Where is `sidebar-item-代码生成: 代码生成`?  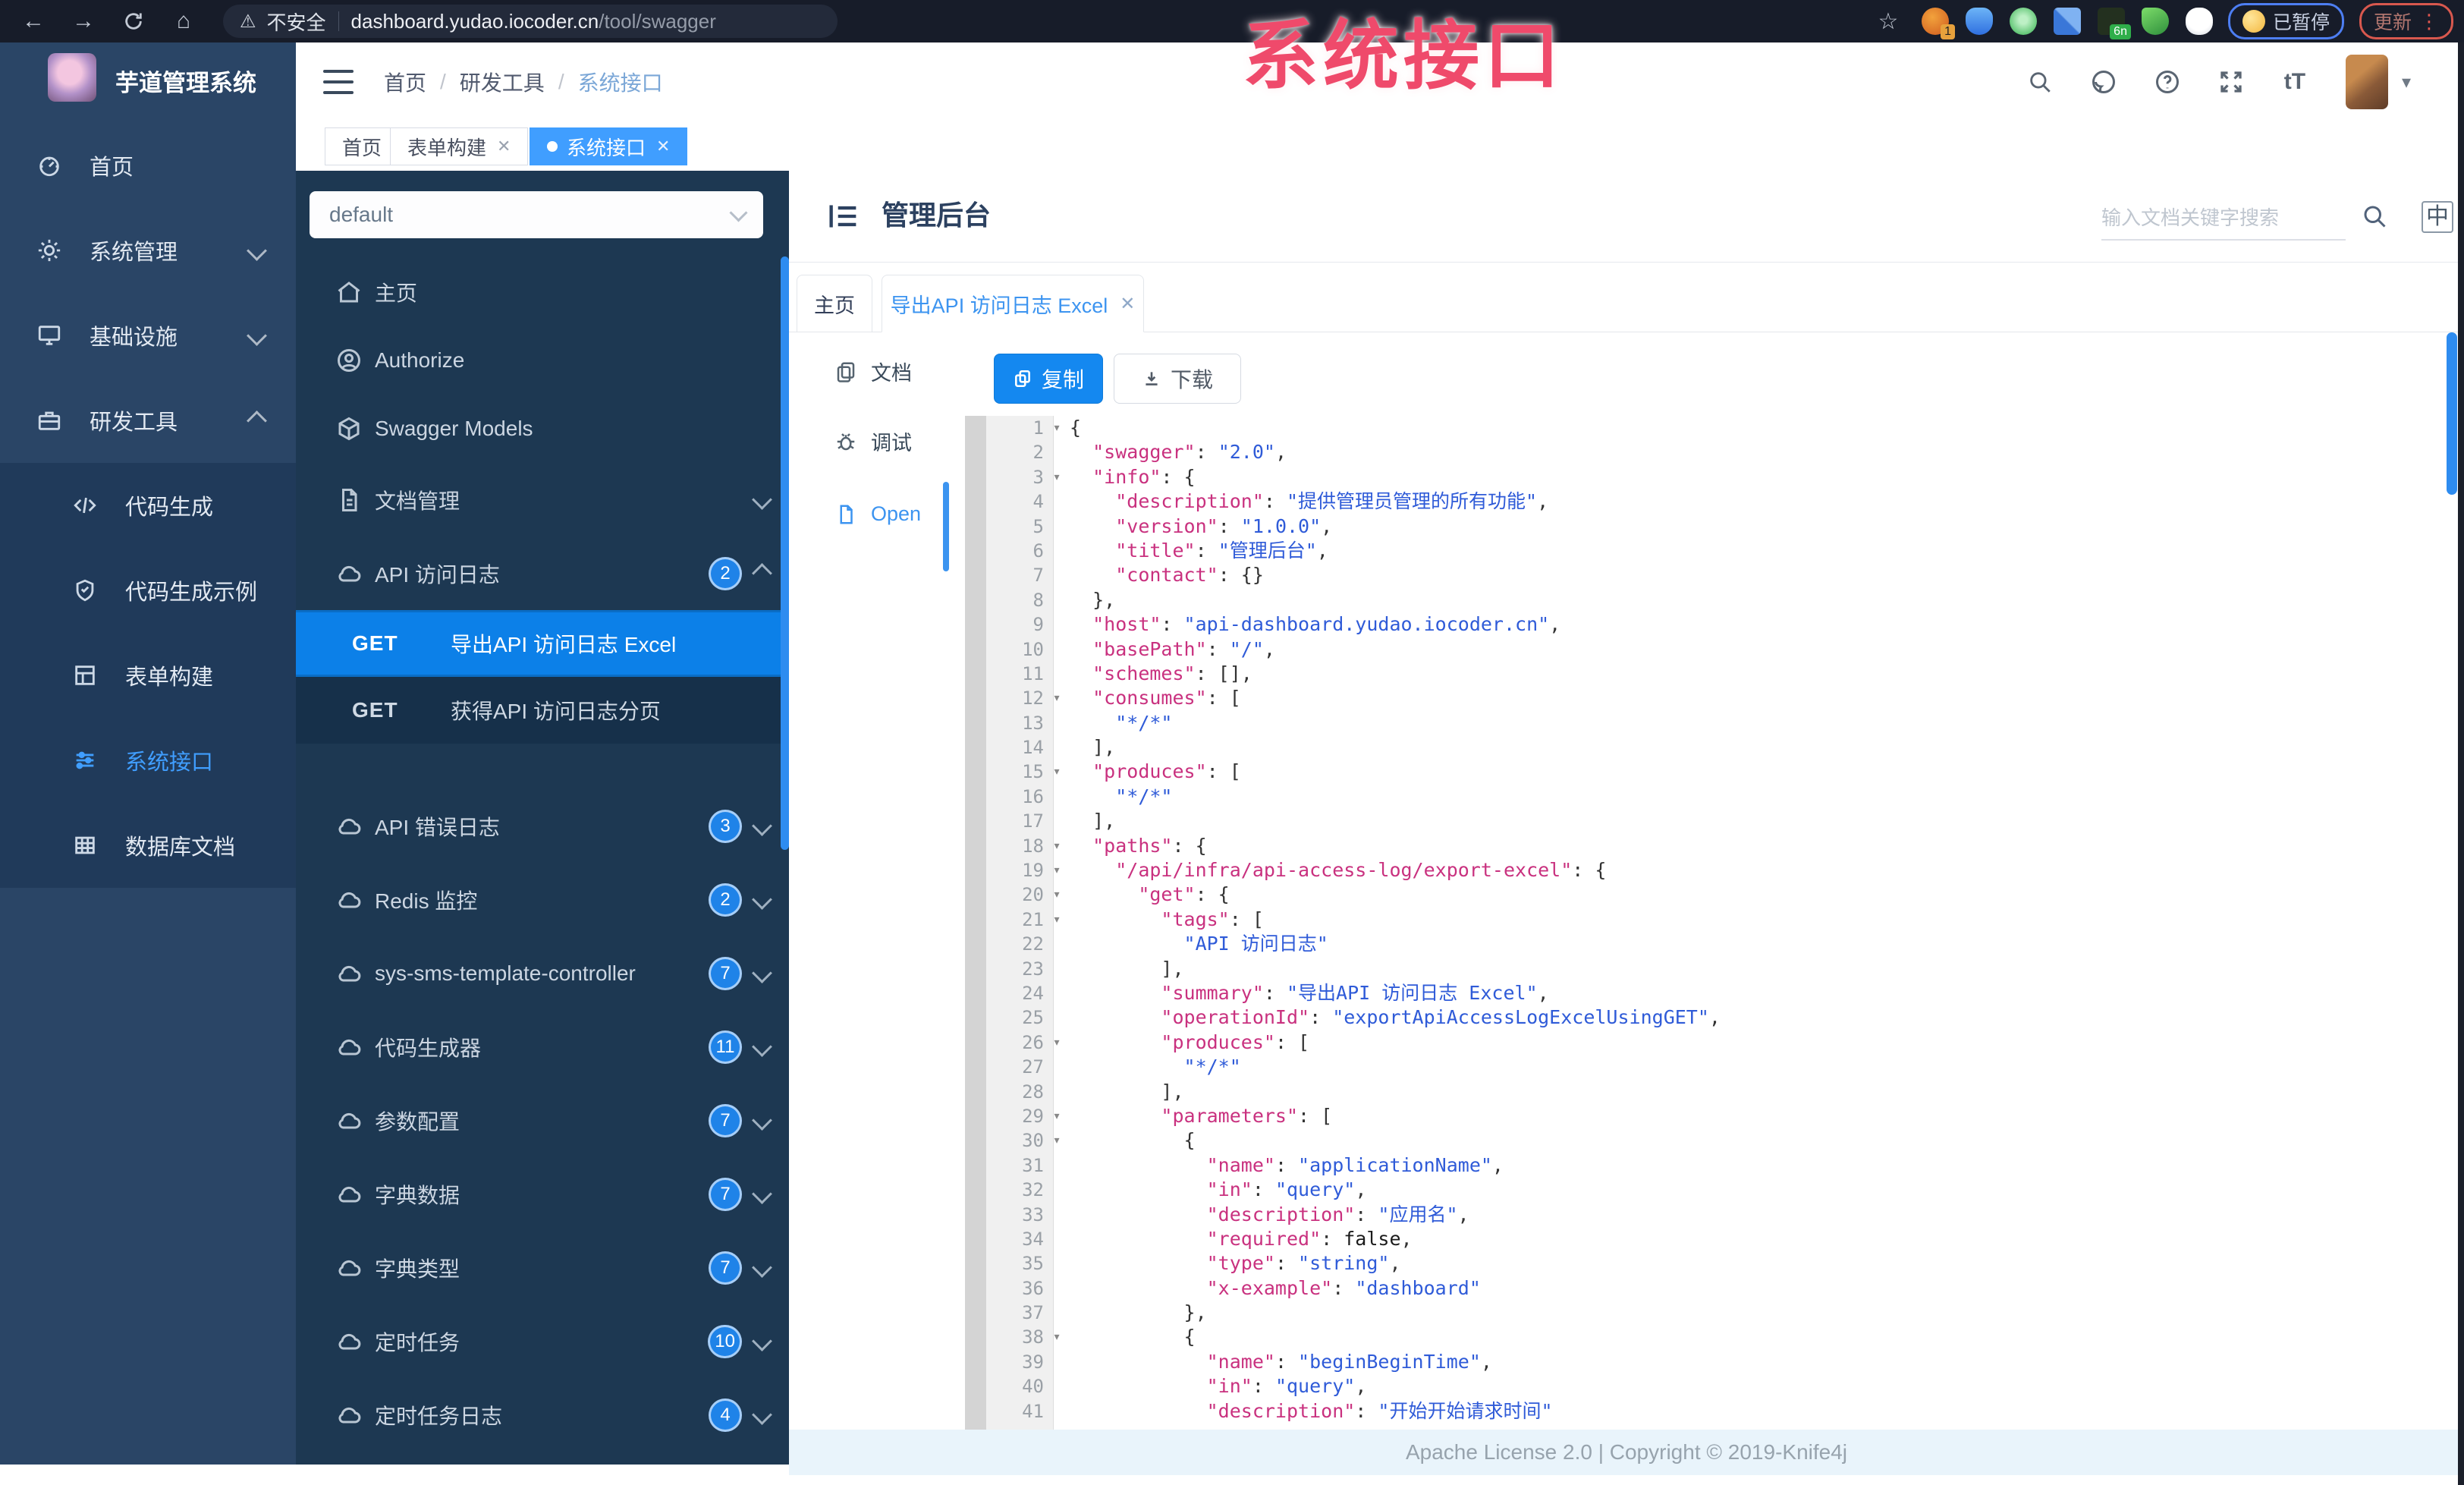
sidebar-item-代码生成: 代码生成 is located at coordinates (148, 505).